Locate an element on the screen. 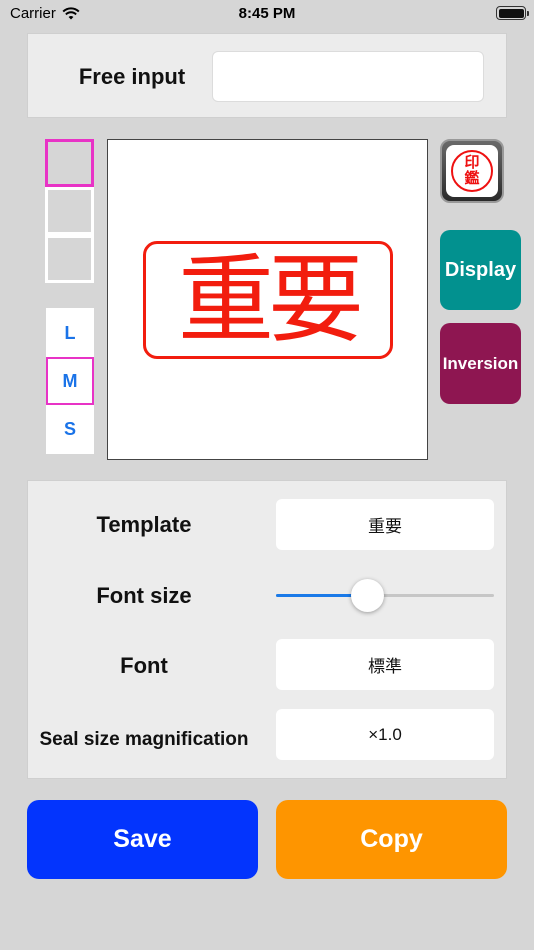 This screenshot has height=950, width=534. seal-icon: 印 鑑 is located at coordinates (472, 171).